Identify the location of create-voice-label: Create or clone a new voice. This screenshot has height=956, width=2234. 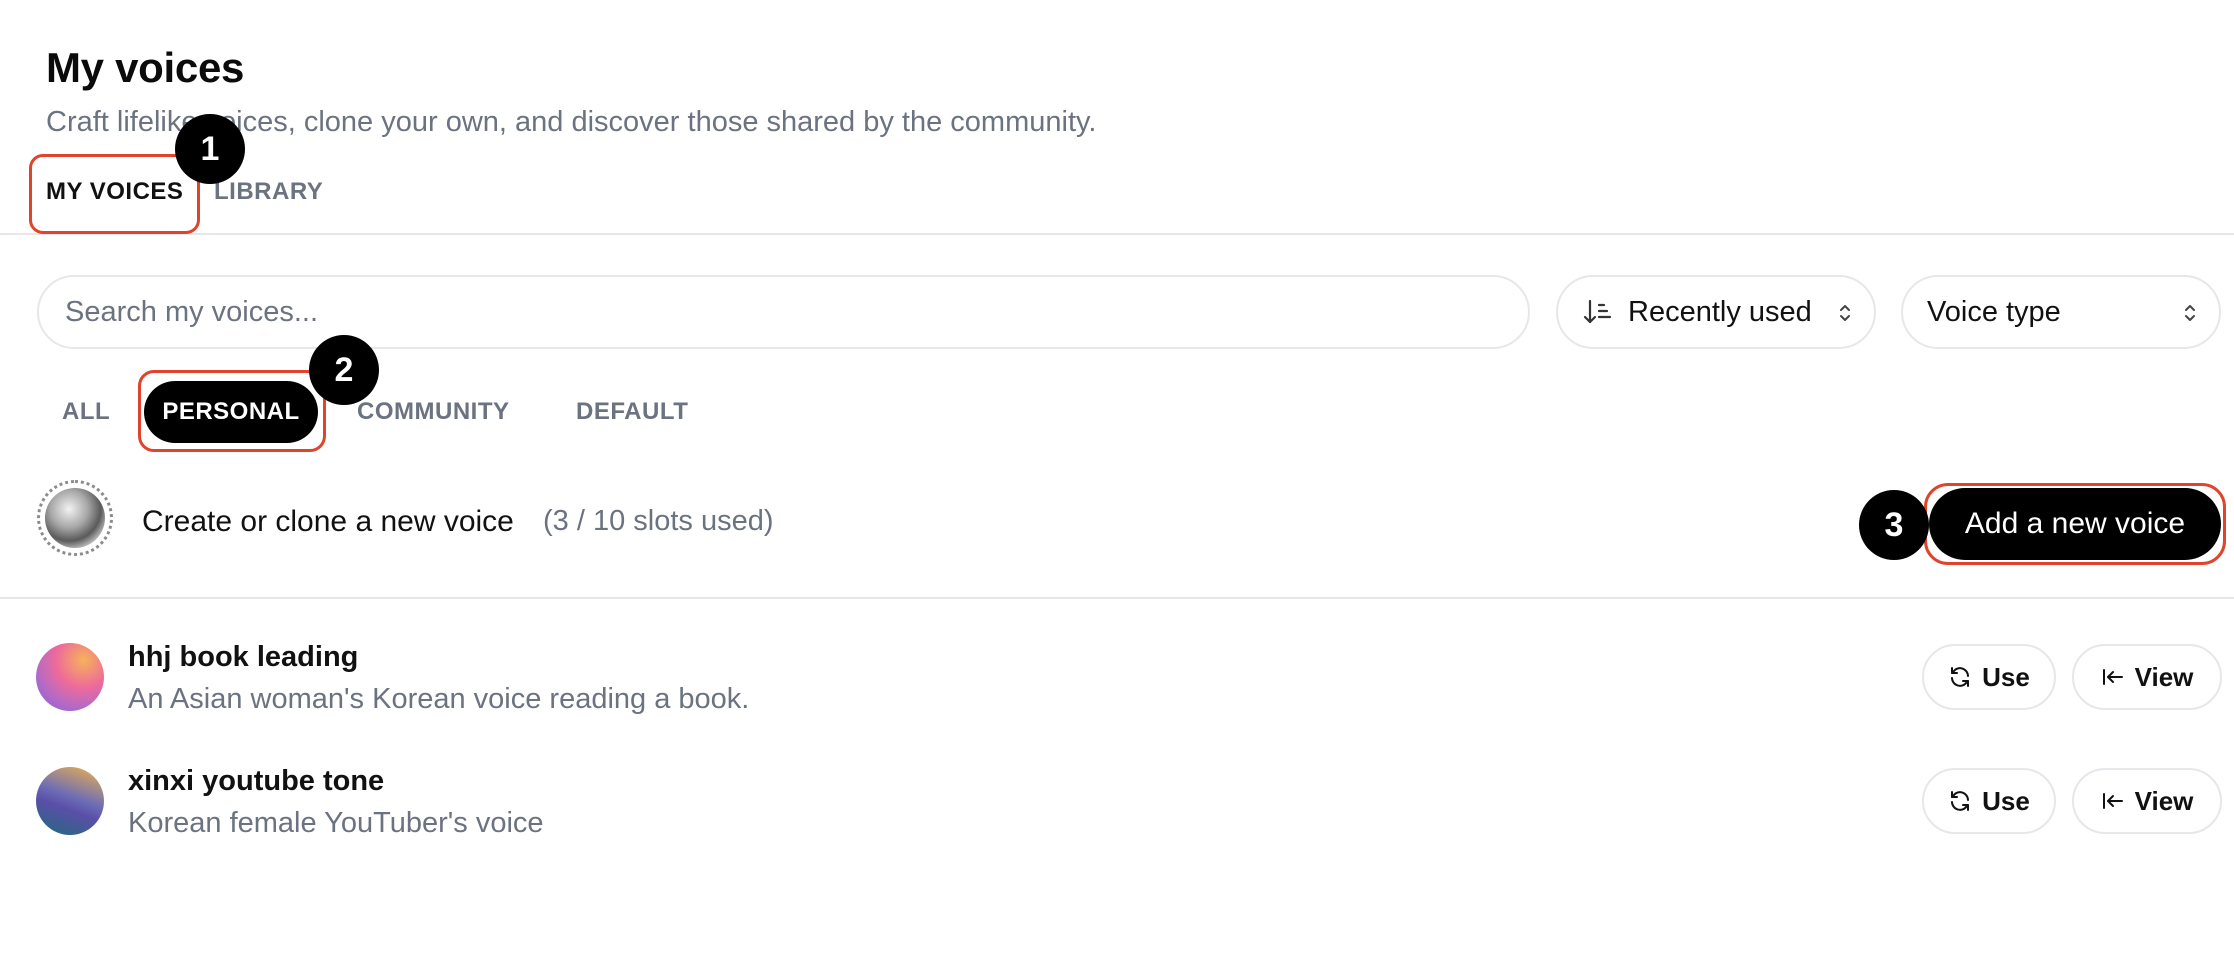
(328, 521).